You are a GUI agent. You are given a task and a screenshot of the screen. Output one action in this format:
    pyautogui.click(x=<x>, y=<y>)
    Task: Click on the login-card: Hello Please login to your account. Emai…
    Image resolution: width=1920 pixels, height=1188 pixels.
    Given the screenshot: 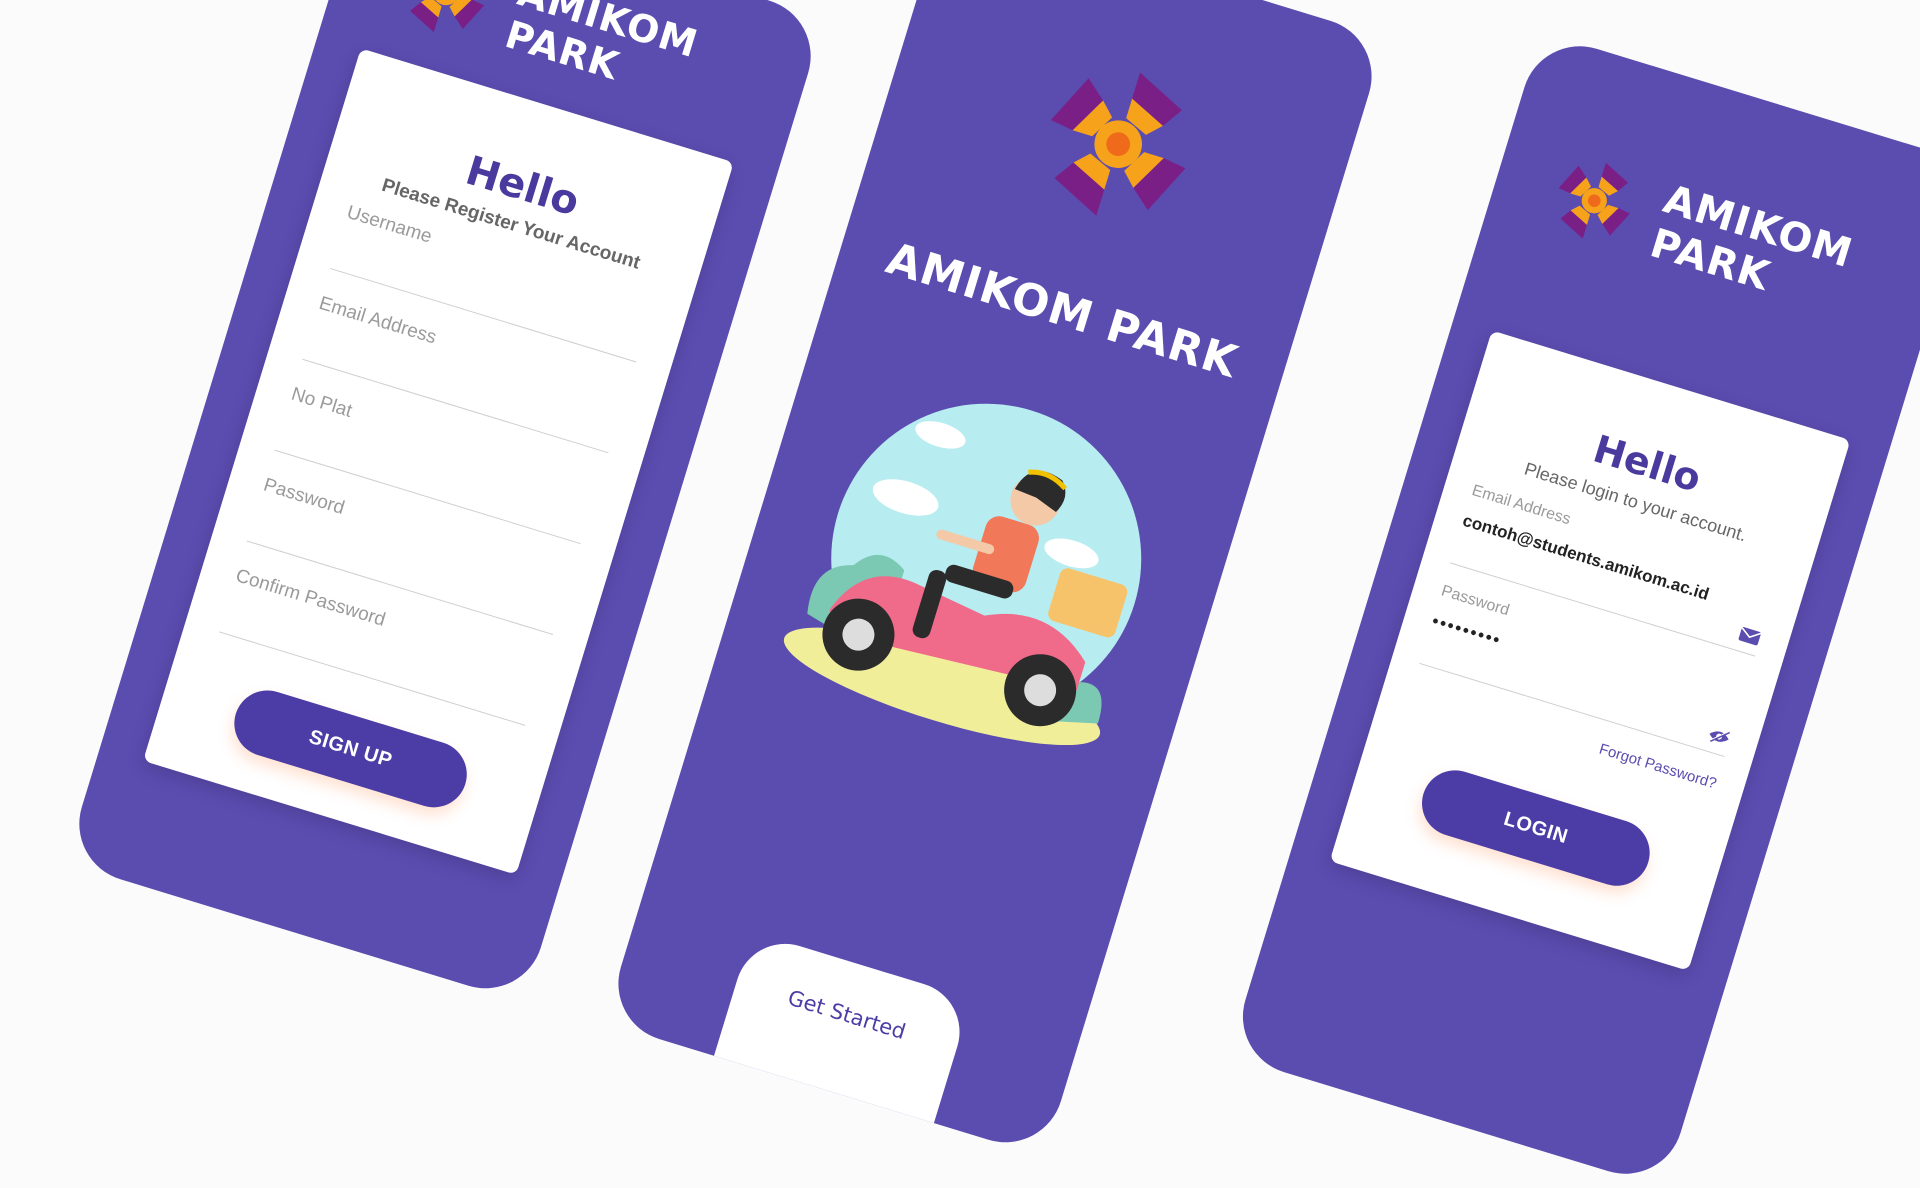 What is the action you would take?
    pyautogui.click(x=1590, y=650)
    